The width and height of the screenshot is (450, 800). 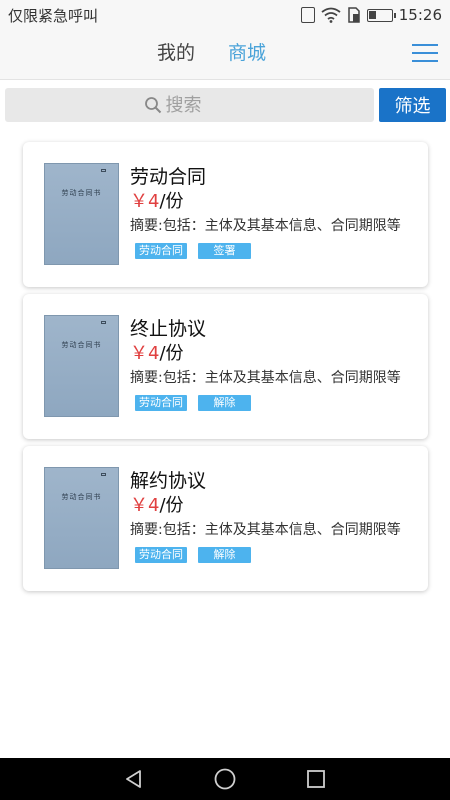 I want to click on battery-icon, so click(x=381, y=15).